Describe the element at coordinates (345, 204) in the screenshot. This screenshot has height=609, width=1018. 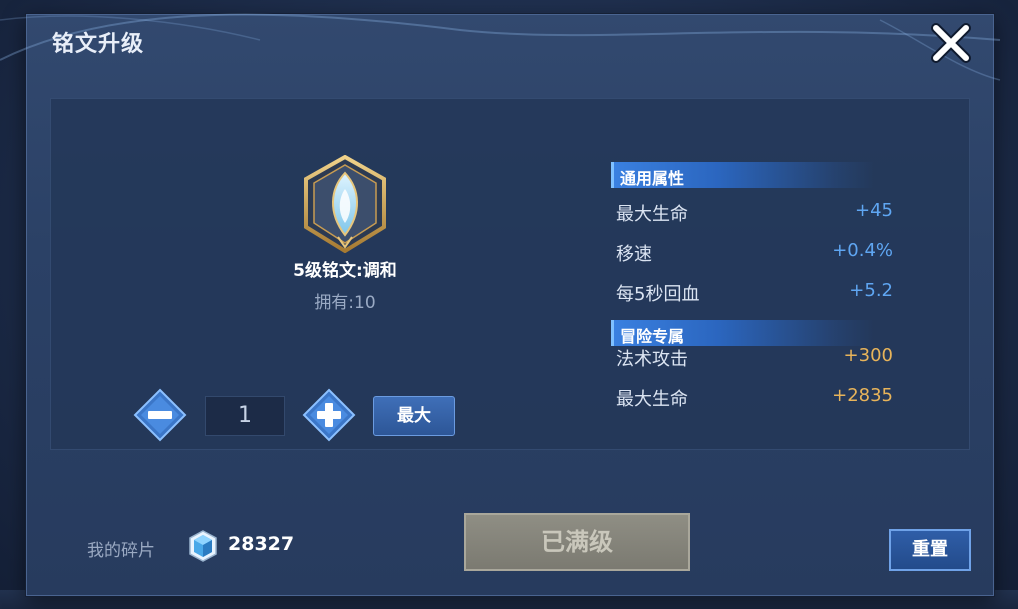
I see `rune-crest-icon` at that location.